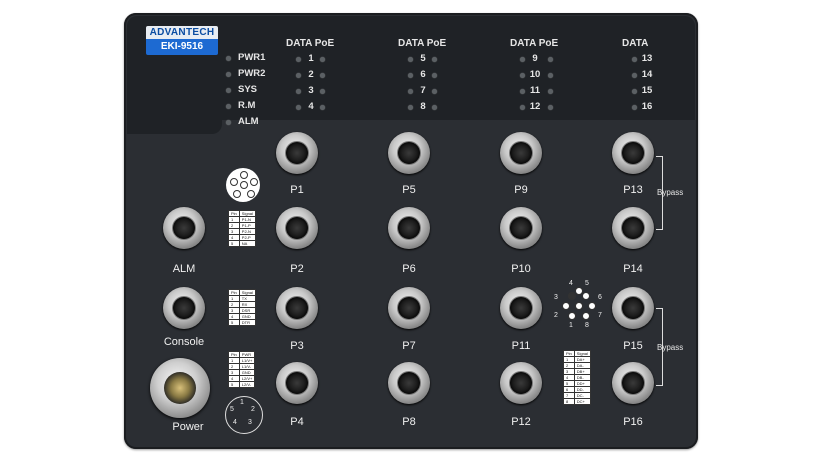 The width and height of the screenshot is (820, 460). Describe the element at coordinates (422, 43) in the screenshot. I see `led-header-2: DATA PoE` at that location.